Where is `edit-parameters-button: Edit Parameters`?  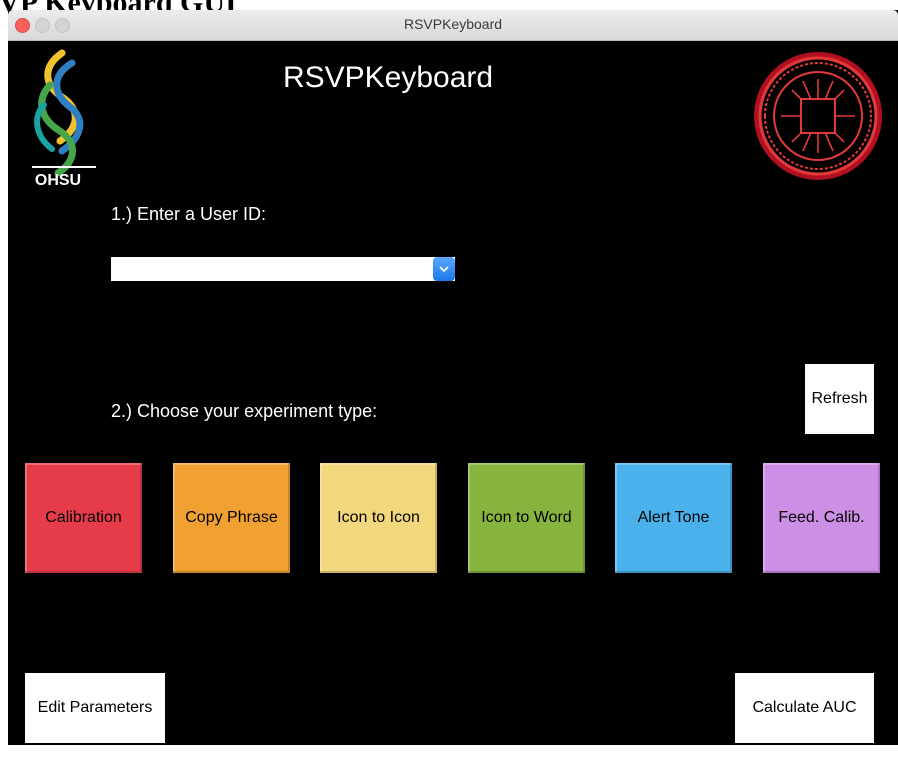
edit-parameters-button: Edit Parameters is located at coordinates (95, 708).